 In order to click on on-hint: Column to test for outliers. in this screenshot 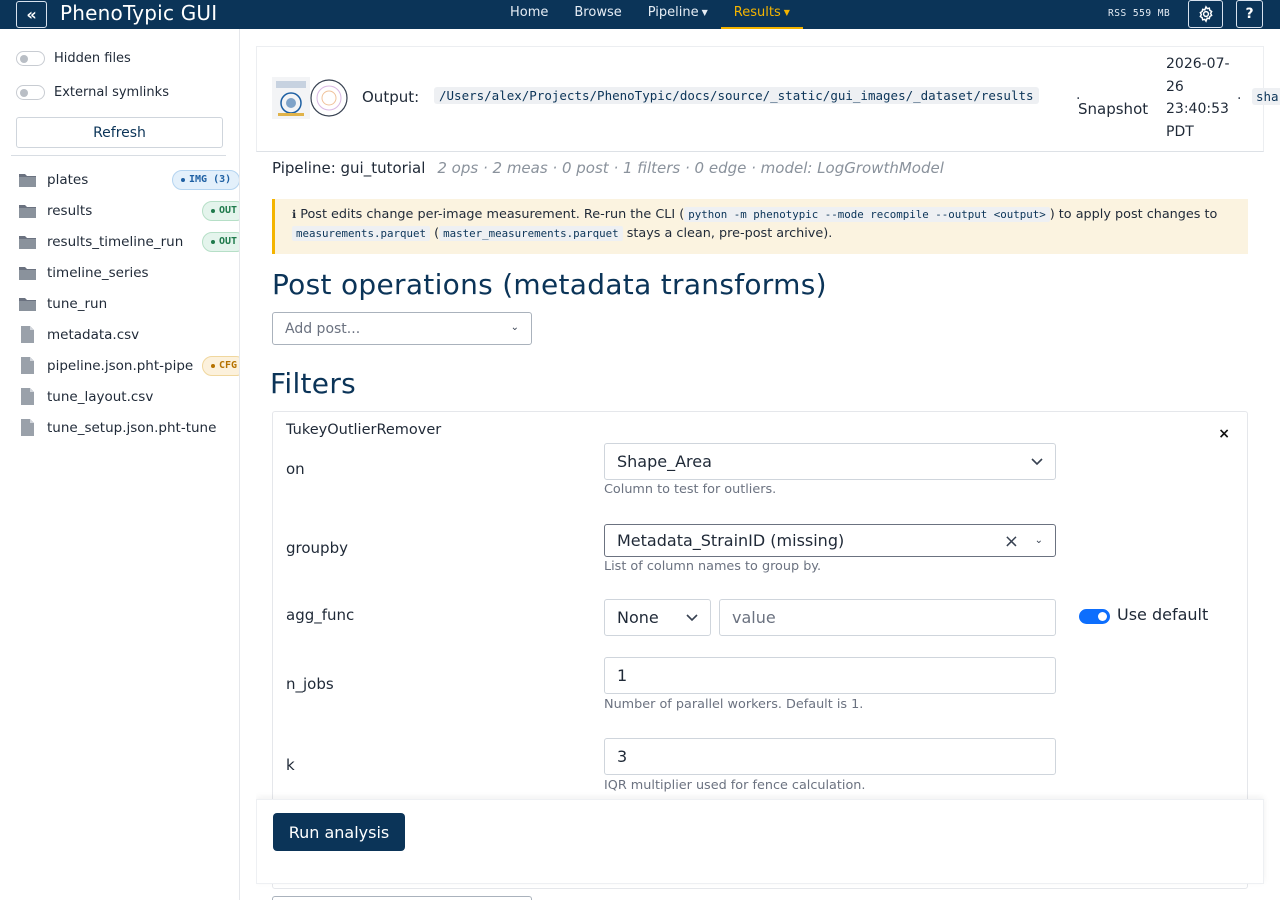, I will do `click(690, 489)`.